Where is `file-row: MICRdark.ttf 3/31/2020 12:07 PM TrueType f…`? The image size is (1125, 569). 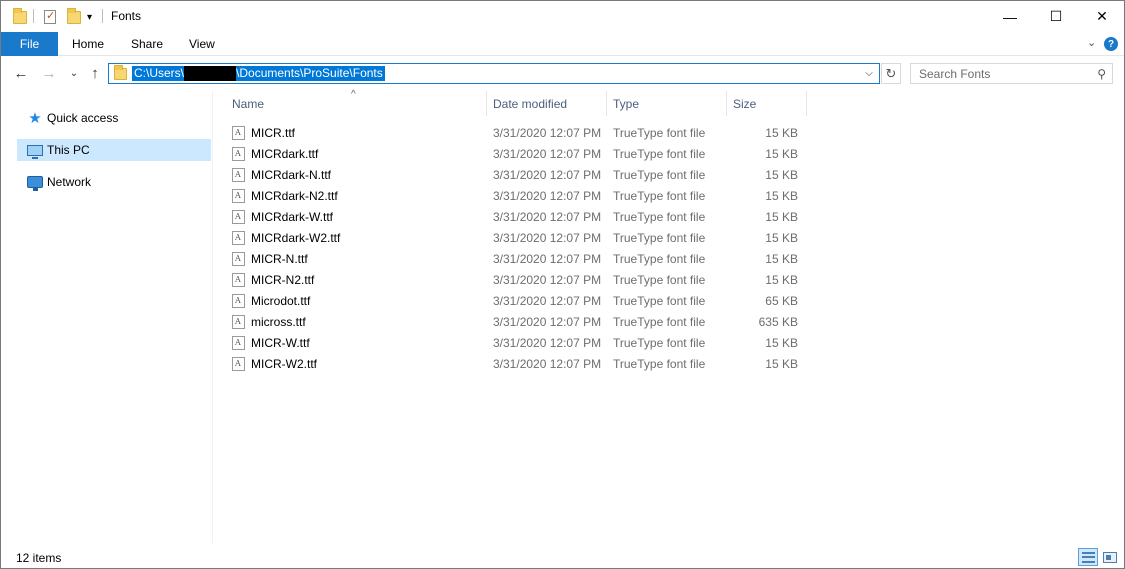 file-row: MICRdark.ttf 3/31/2020 12:07 PM TrueType f… is located at coordinates (518, 153).